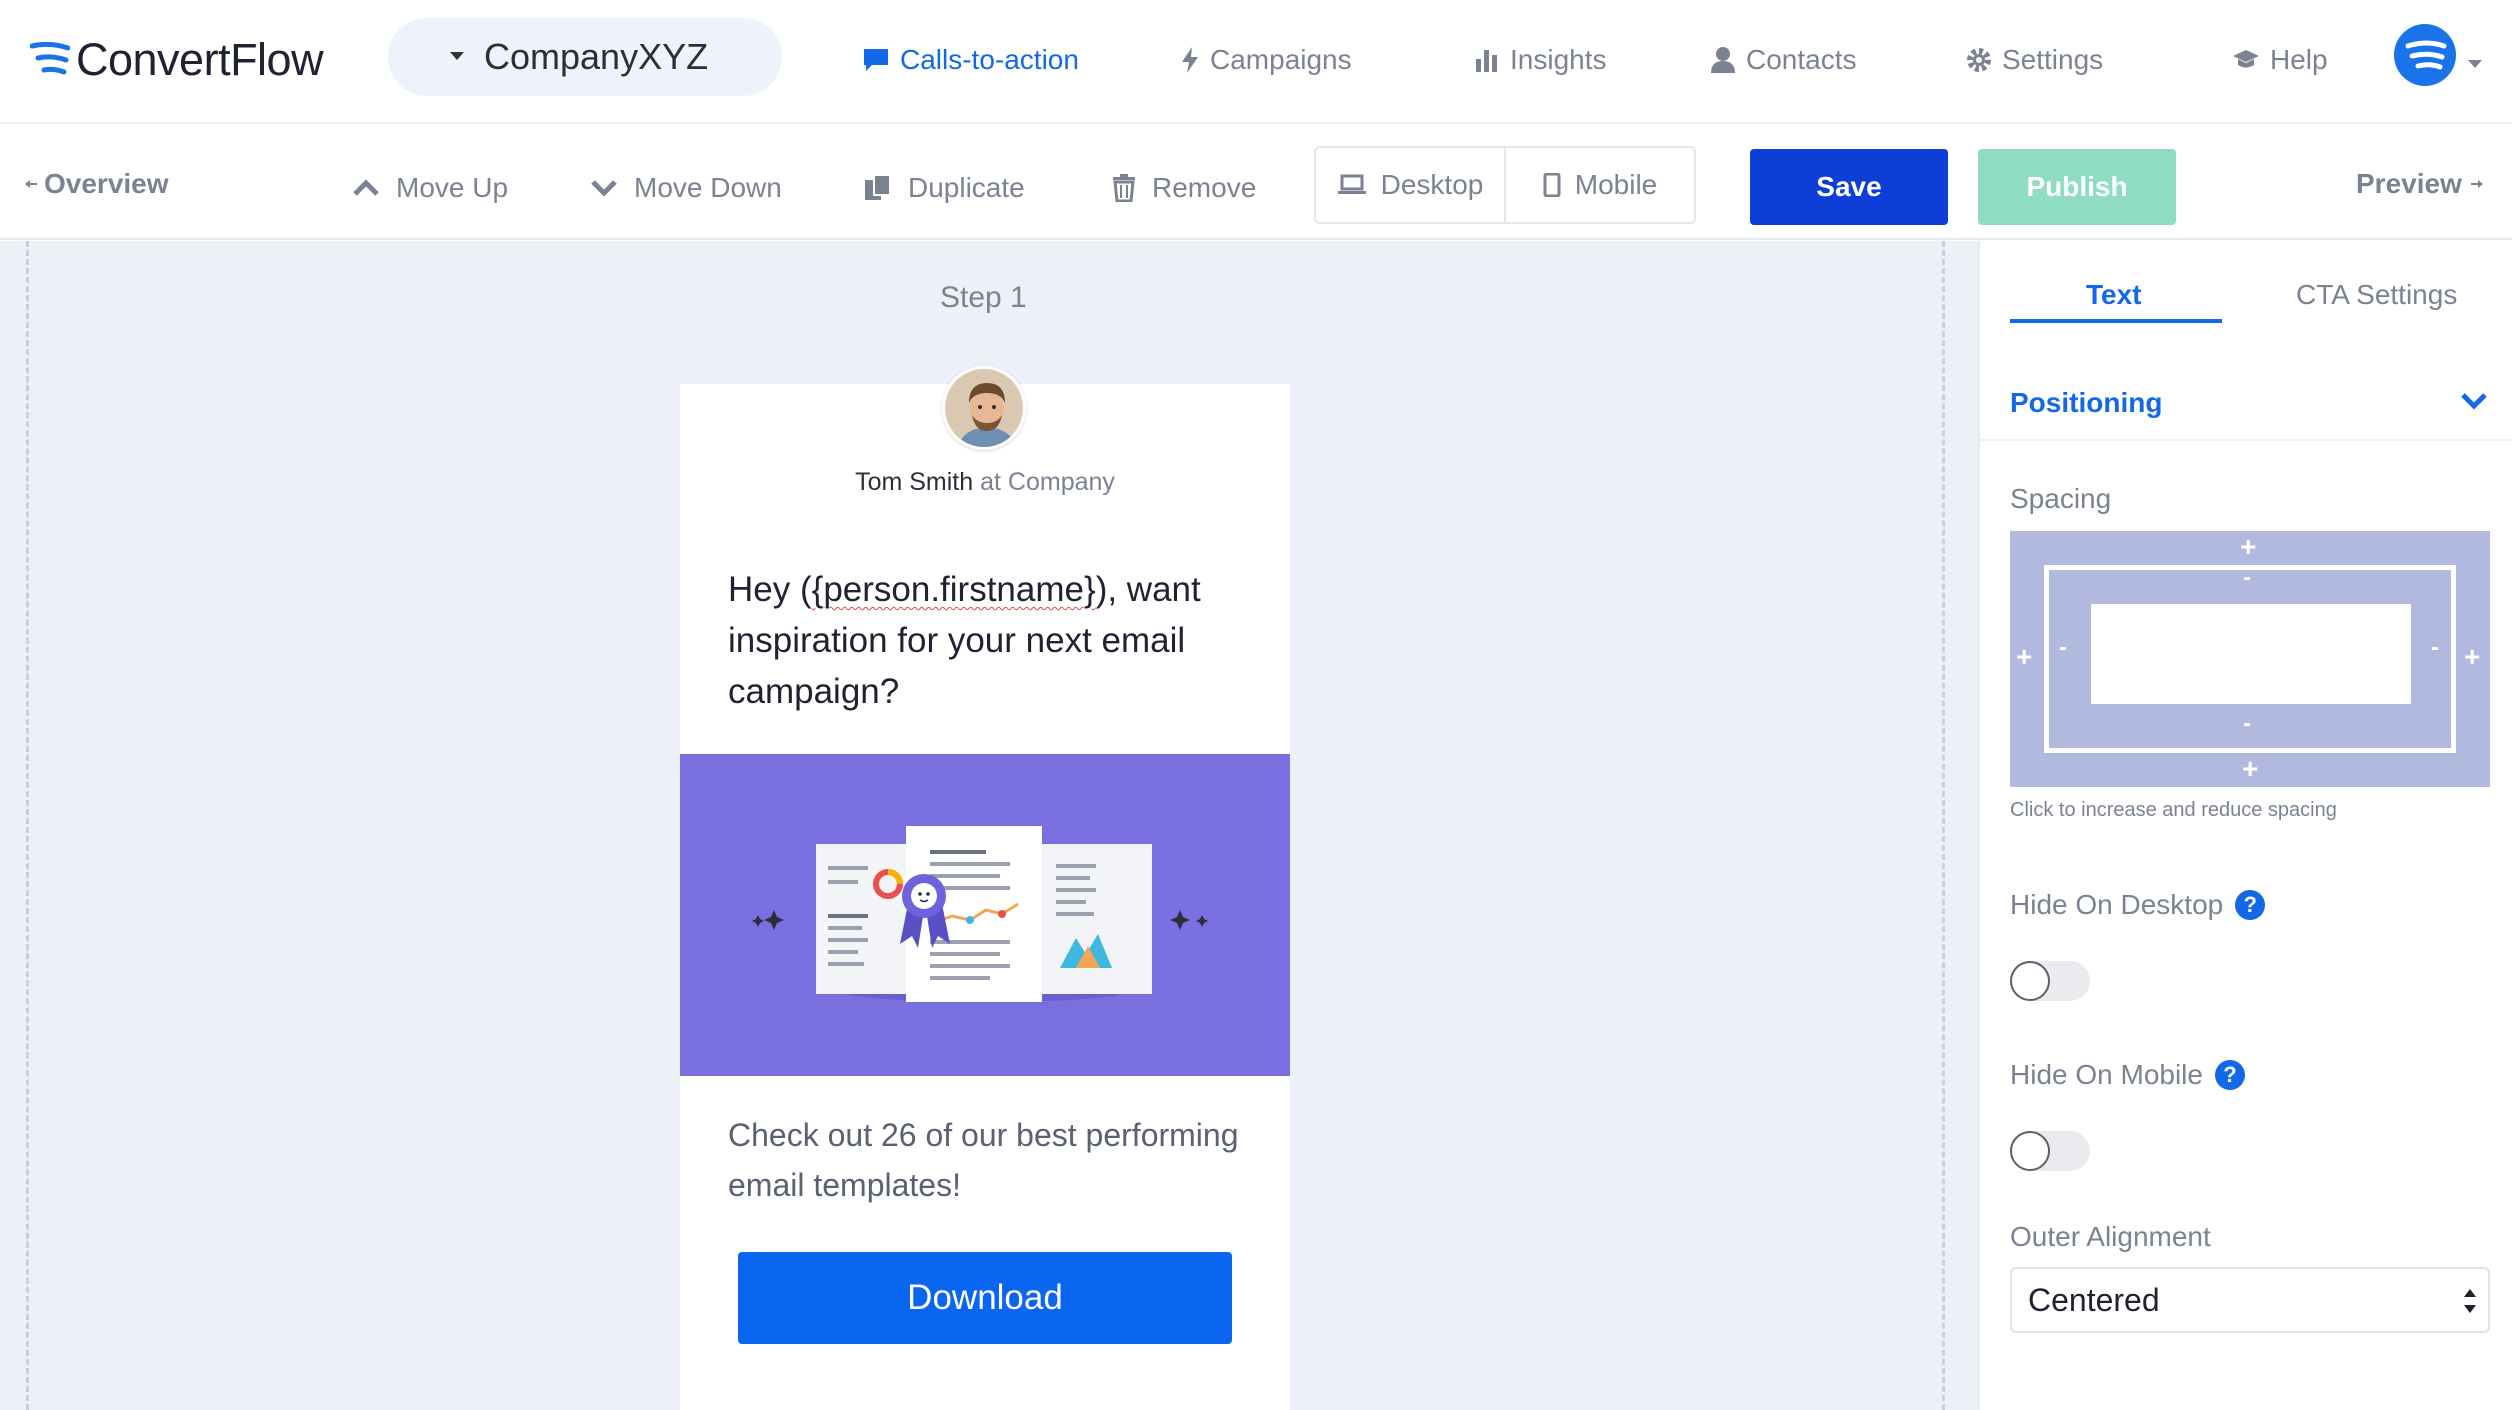 This screenshot has height=1410, width=2512. I want to click on padding-bottom-decrease: -, so click(2247, 724).